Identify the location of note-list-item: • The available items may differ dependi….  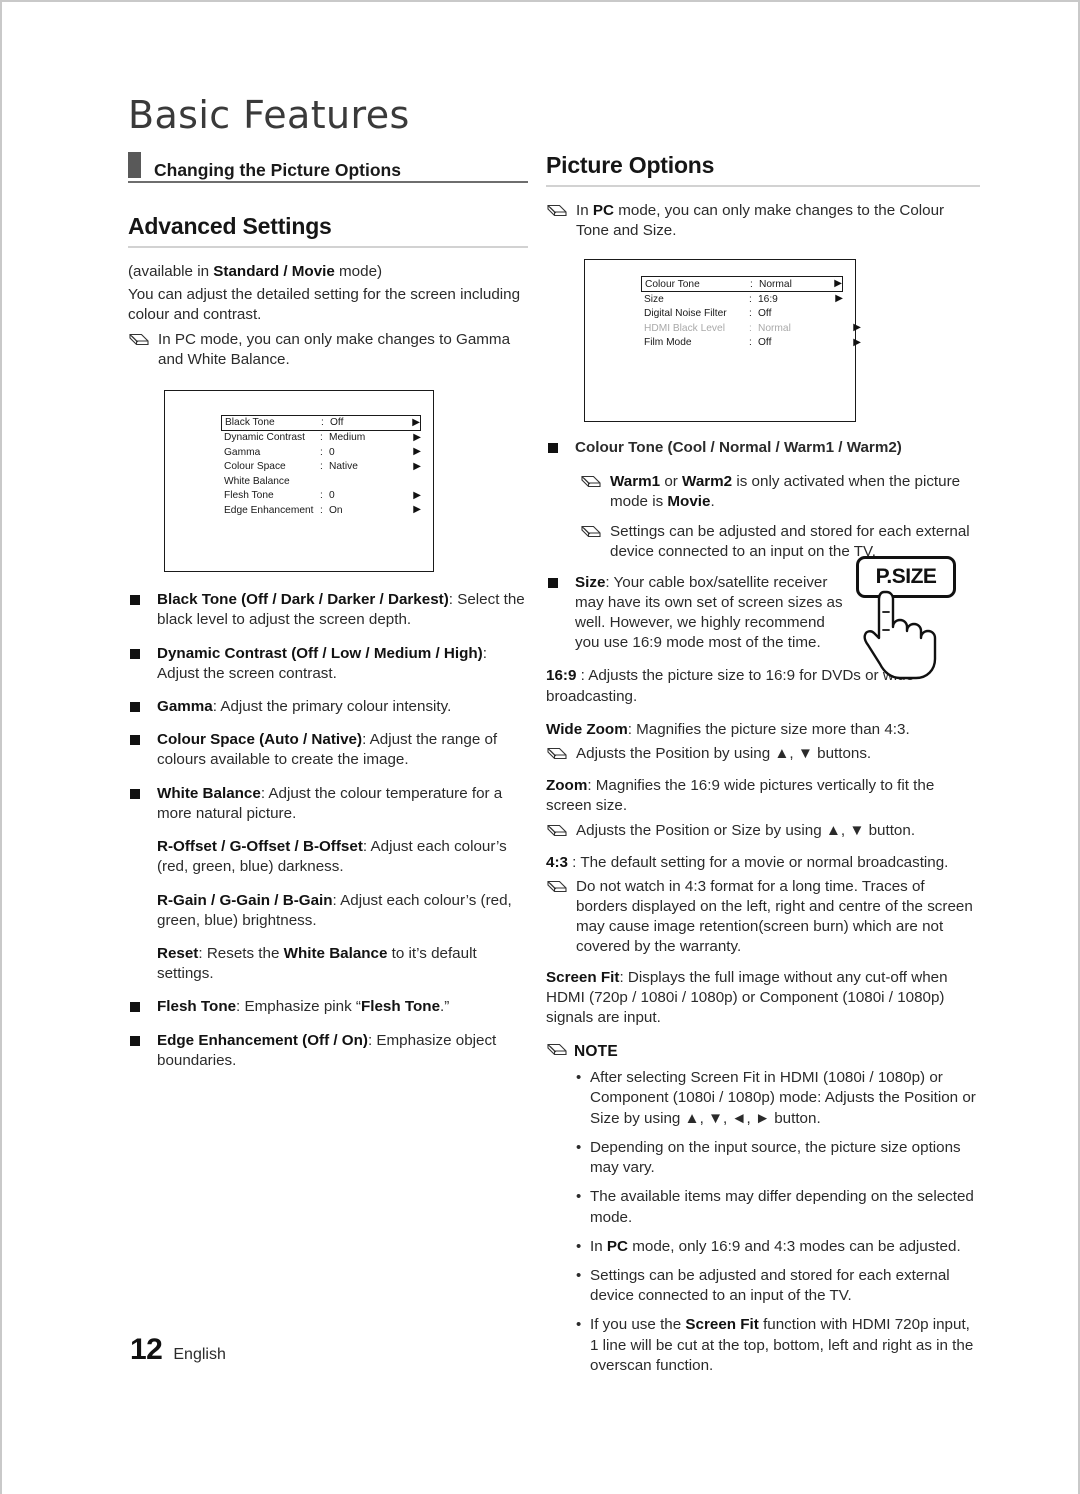
(778, 1207).